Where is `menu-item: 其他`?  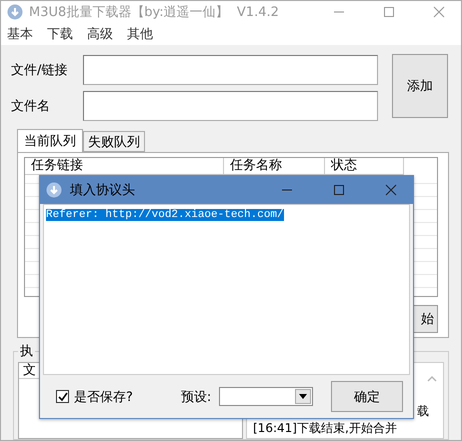
menu-item: 其他 is located at coordinates (140, 34).